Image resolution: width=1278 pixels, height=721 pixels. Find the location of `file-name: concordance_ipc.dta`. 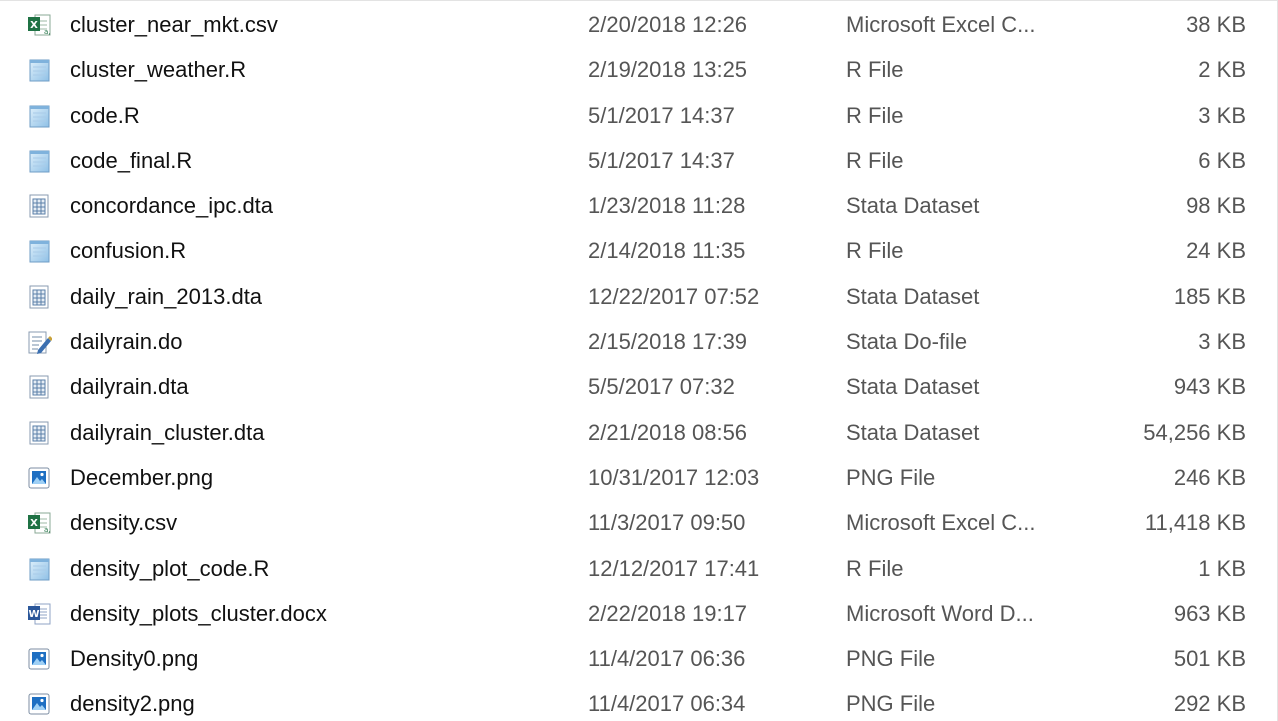

file-name: concordance_ipc.dta is located at coordinates (172, 206).